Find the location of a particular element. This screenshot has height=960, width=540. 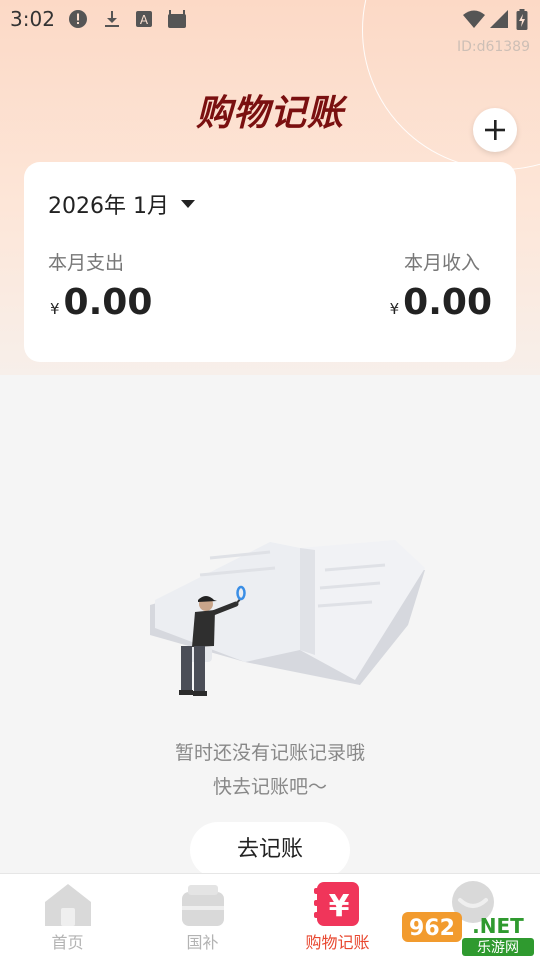

nav-item-subsidy: 国补 is located at coordinates (202, 917).